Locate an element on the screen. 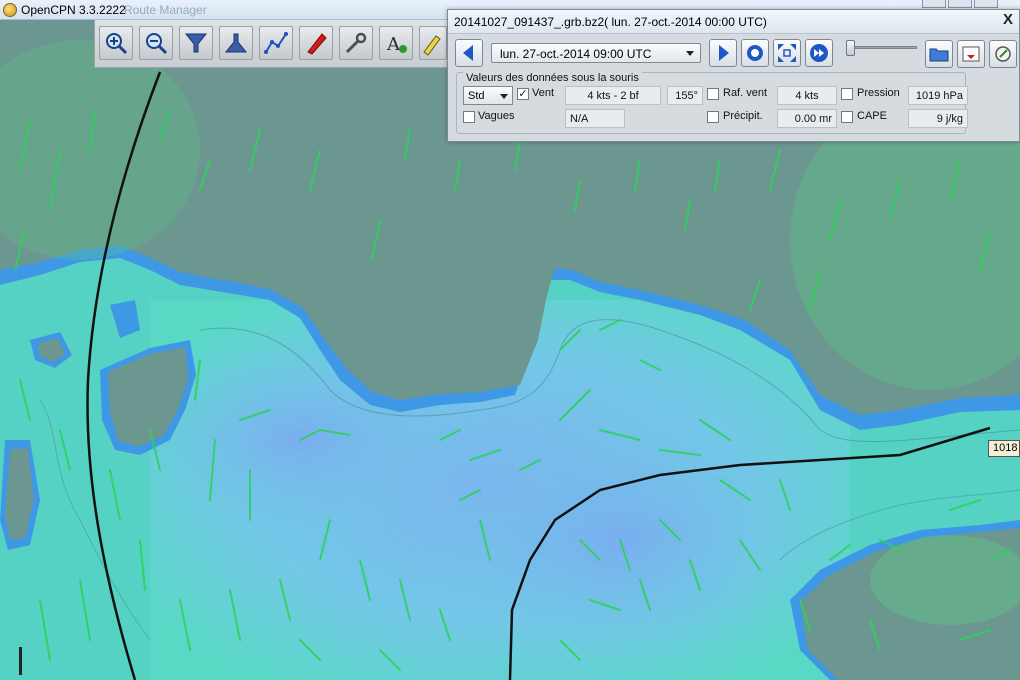 Image resolution: width=1020 pixels, height=680 pixels. rafales-checkbox is located at coordinates (713, 94).